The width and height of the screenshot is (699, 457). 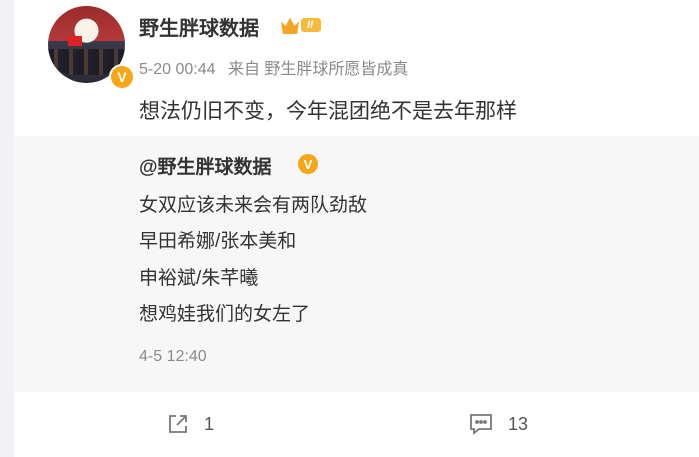 What do you see at coordinates (199, 26) in the screenshot?
I see `post-username: 野生胖球数据` at bounding box center [199, 26].